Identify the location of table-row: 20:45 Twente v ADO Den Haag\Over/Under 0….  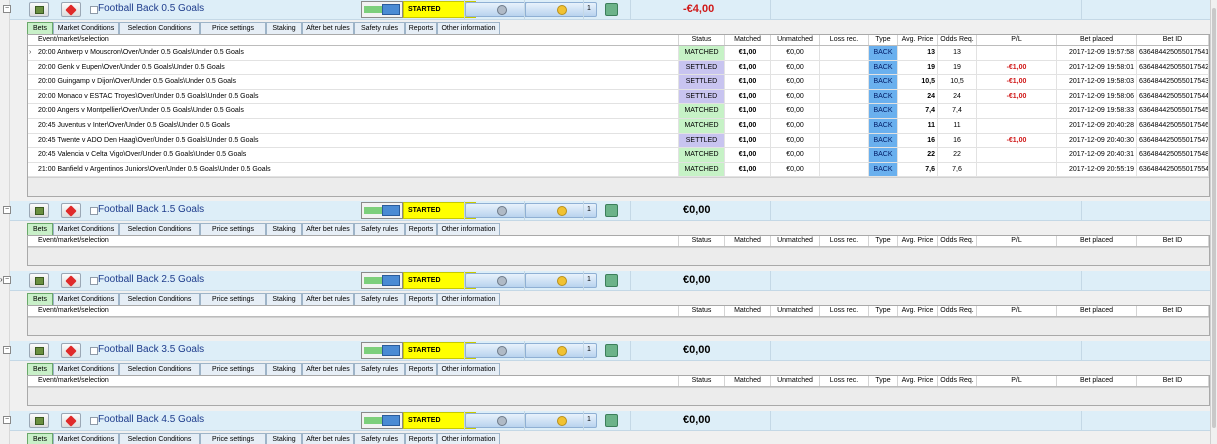
(618, 141).